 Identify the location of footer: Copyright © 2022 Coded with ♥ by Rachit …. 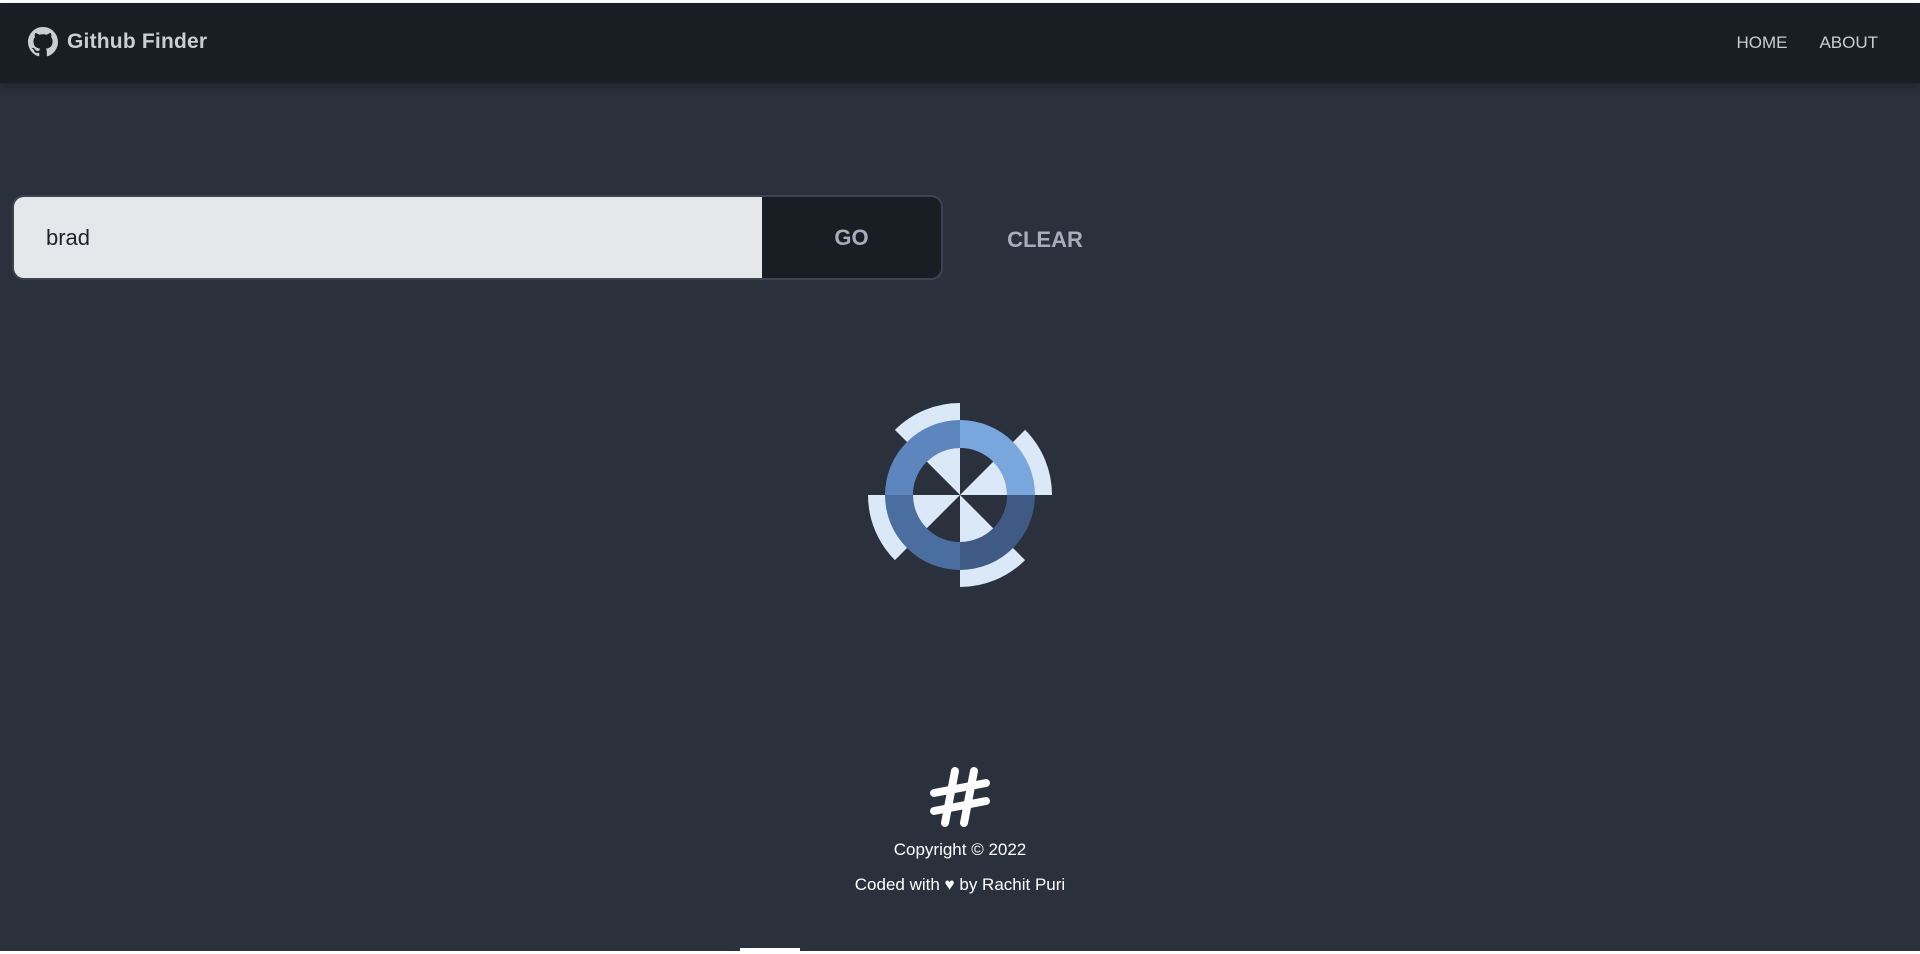
(960, 830).